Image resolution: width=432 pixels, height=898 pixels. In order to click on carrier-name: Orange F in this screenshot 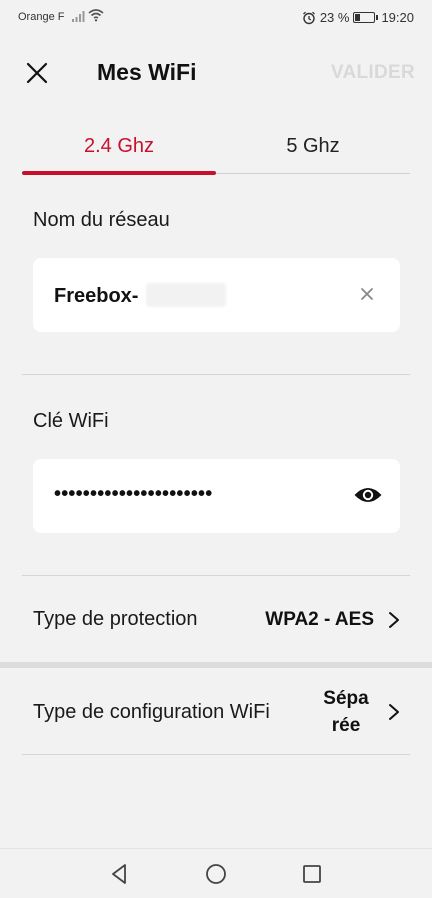, I will do `click(41, 17)`.